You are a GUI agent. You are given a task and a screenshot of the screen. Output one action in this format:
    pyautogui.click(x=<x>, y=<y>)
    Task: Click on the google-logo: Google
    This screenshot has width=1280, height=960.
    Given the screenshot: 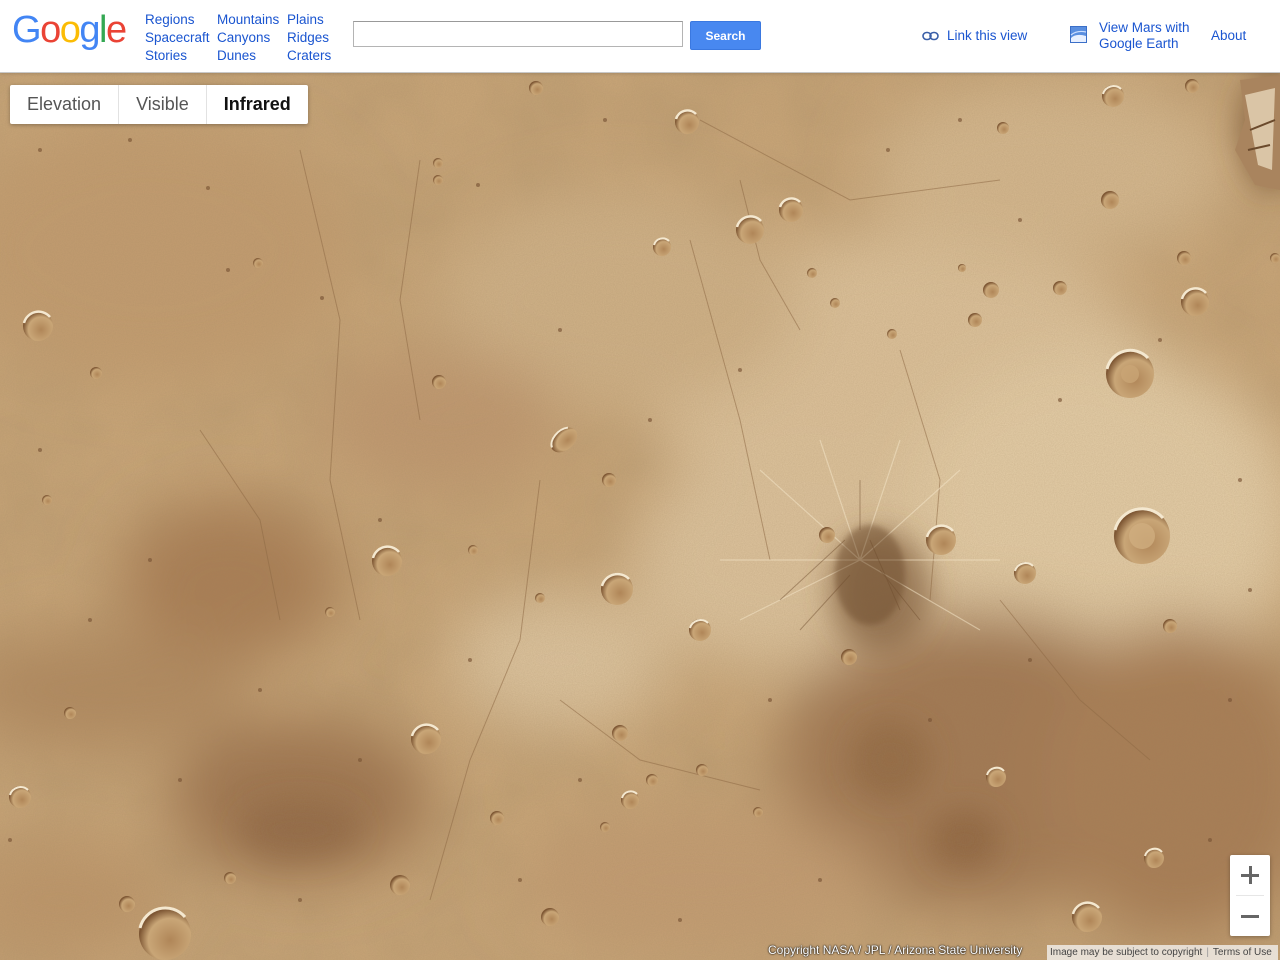 What is the action you would take?
    pyautogui.click(x=69, y=30)
    